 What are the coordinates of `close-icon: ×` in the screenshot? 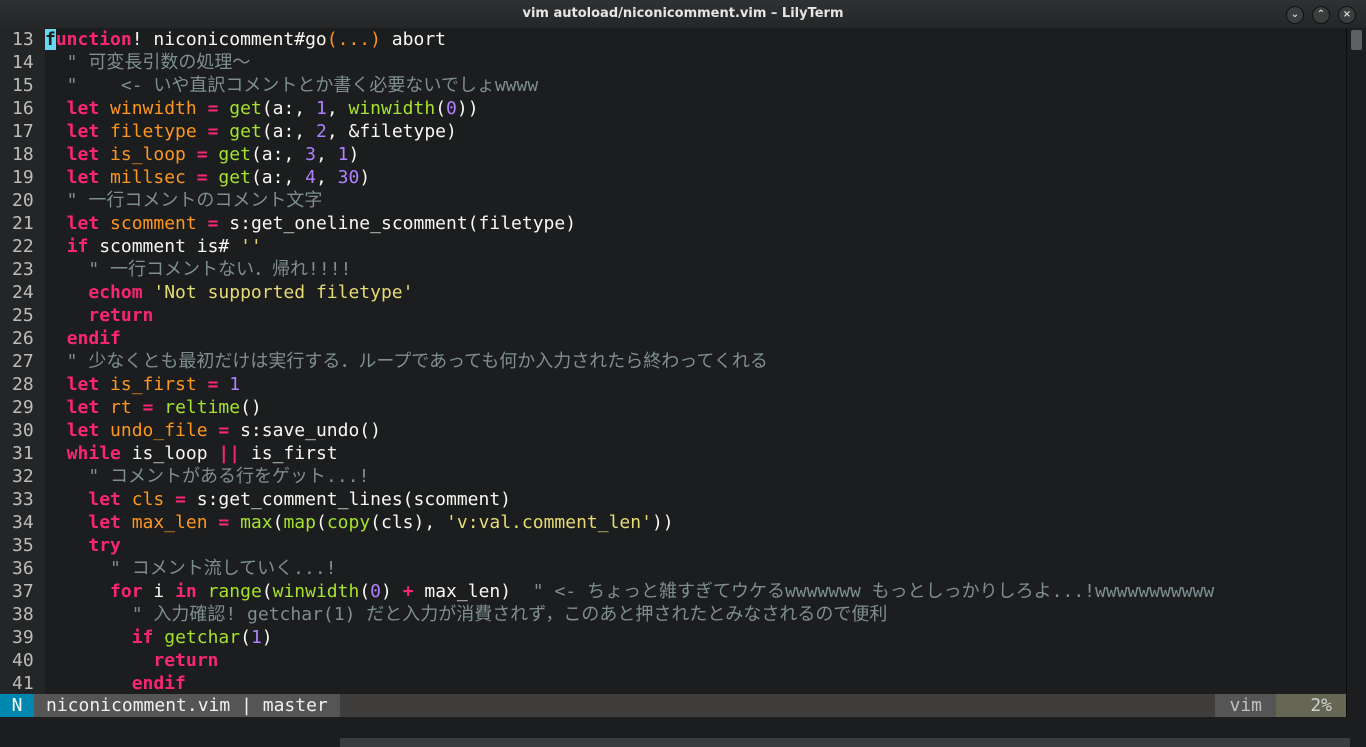 It's located at (1347, 15).